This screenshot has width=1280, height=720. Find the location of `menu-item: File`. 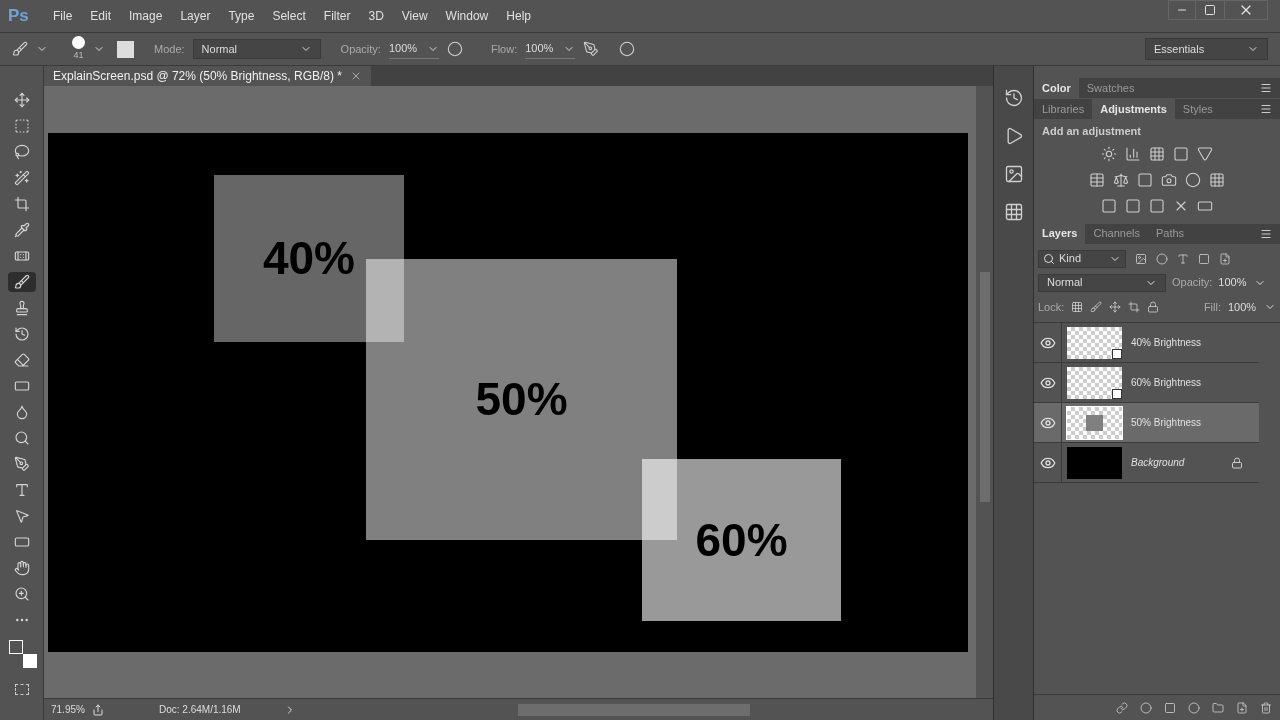

menu-item: File is located at coordinates (63, 16).